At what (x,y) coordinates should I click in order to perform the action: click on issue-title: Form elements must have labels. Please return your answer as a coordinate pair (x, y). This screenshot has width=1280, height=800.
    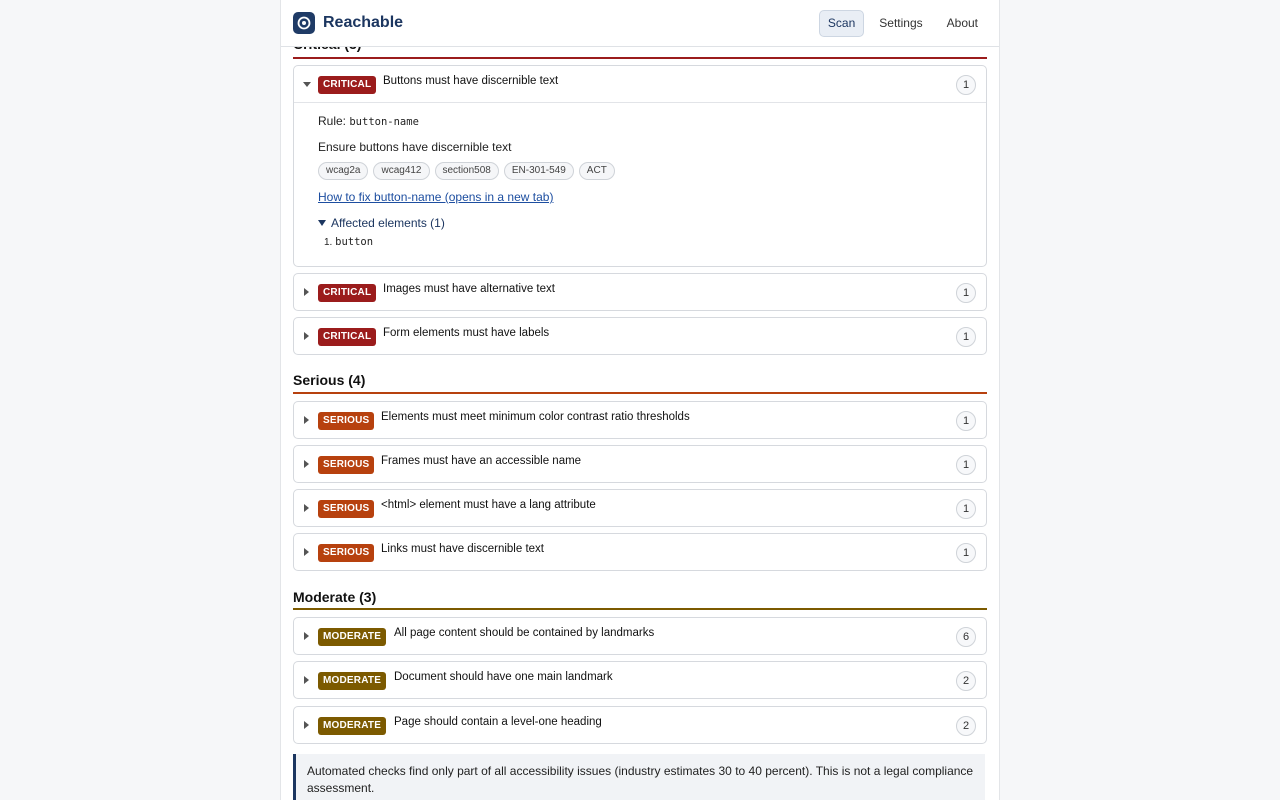
    Looking at the image, I should click on (466, 333).